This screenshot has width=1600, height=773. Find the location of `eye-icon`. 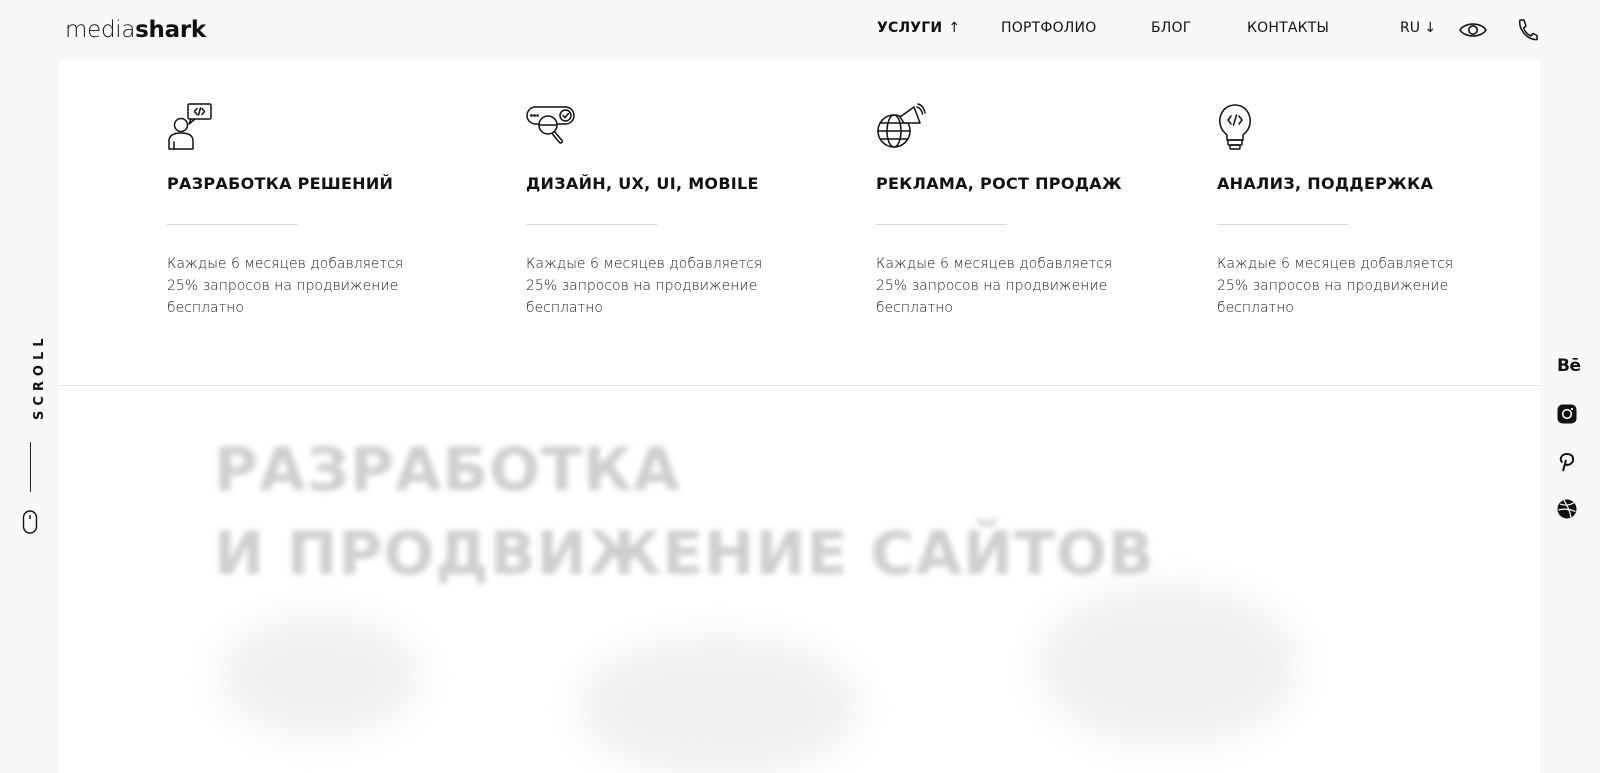

eye-icon is located at coordinates (1473, 32).